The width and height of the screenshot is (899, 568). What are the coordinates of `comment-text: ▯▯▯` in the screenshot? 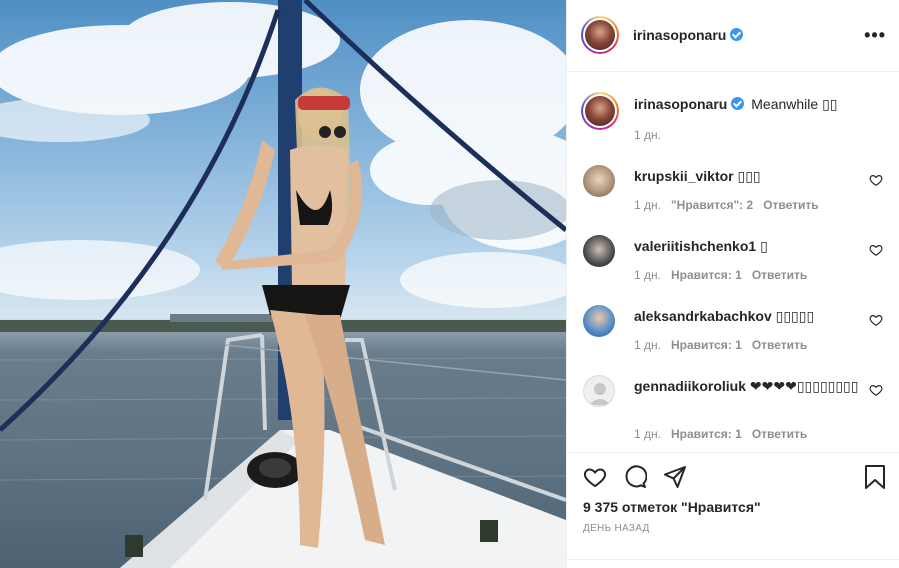 It's located at (749, 176).